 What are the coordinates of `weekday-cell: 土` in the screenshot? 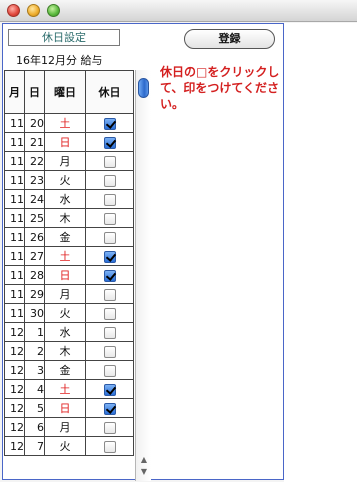 It's located at (65, 123).